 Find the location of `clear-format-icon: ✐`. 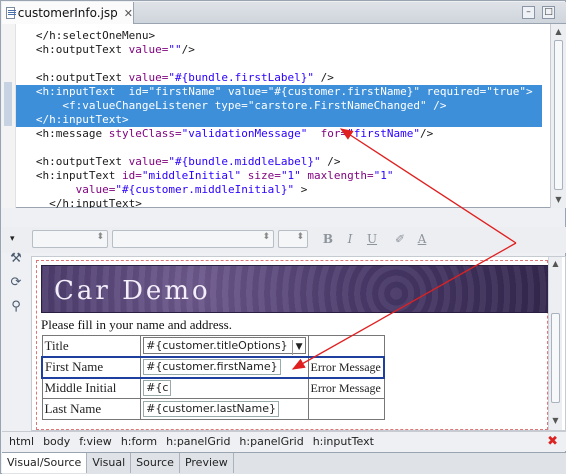

clear-format-icon: ✐ is located at coordinates (400, 239).